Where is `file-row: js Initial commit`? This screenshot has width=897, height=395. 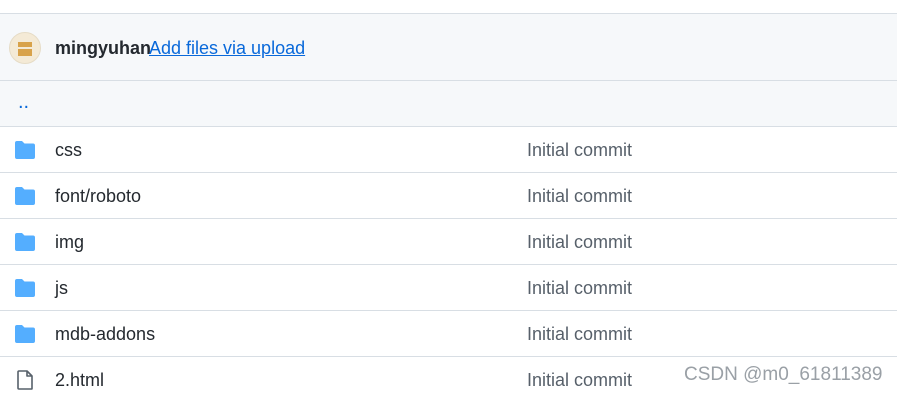
file-row: js Initial commit is located at coordinates (448, 288).